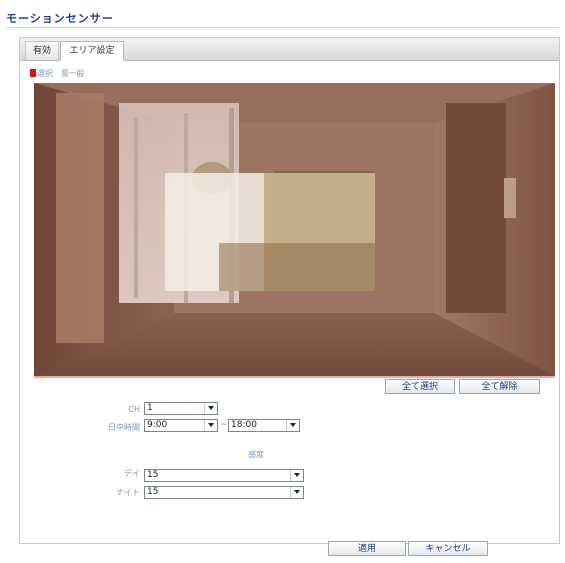  I want to click on selected-region-floor, so click(297, 267).